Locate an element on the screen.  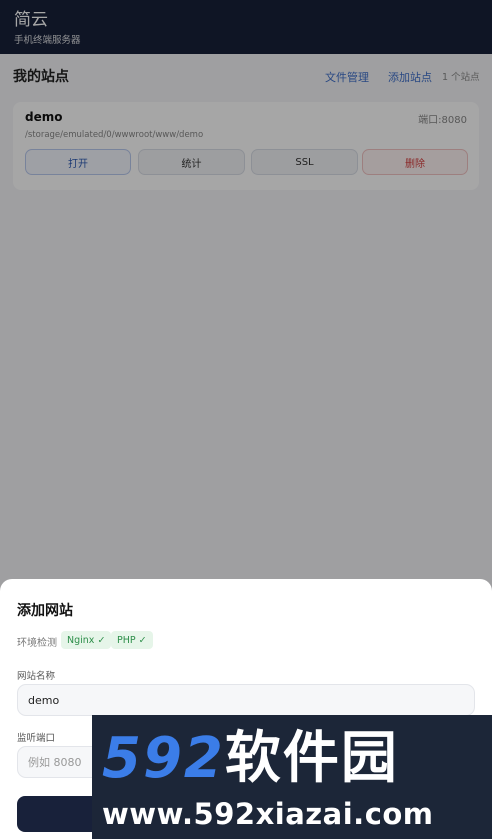
watermark-logo: 592软件园 www.592xiazai.com is located at coordinates (292, 777).